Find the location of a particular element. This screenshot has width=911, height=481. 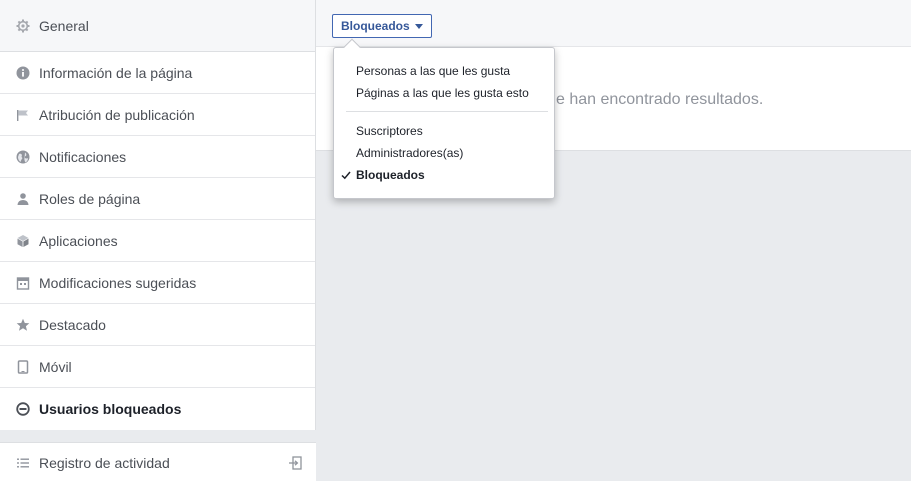

filter-dropdown-button: Bloqueados is located at coordinates (382, 26).